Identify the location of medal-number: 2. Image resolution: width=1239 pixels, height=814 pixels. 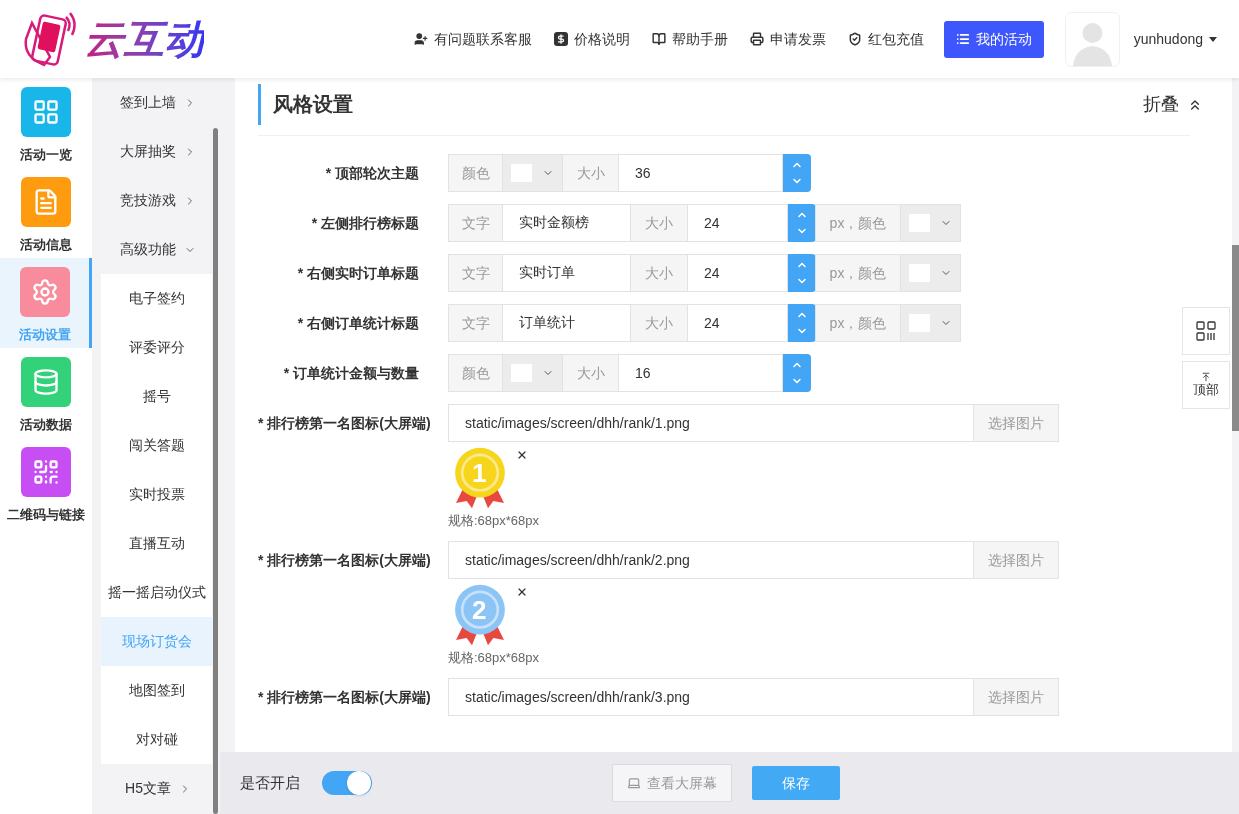
(479, 610).